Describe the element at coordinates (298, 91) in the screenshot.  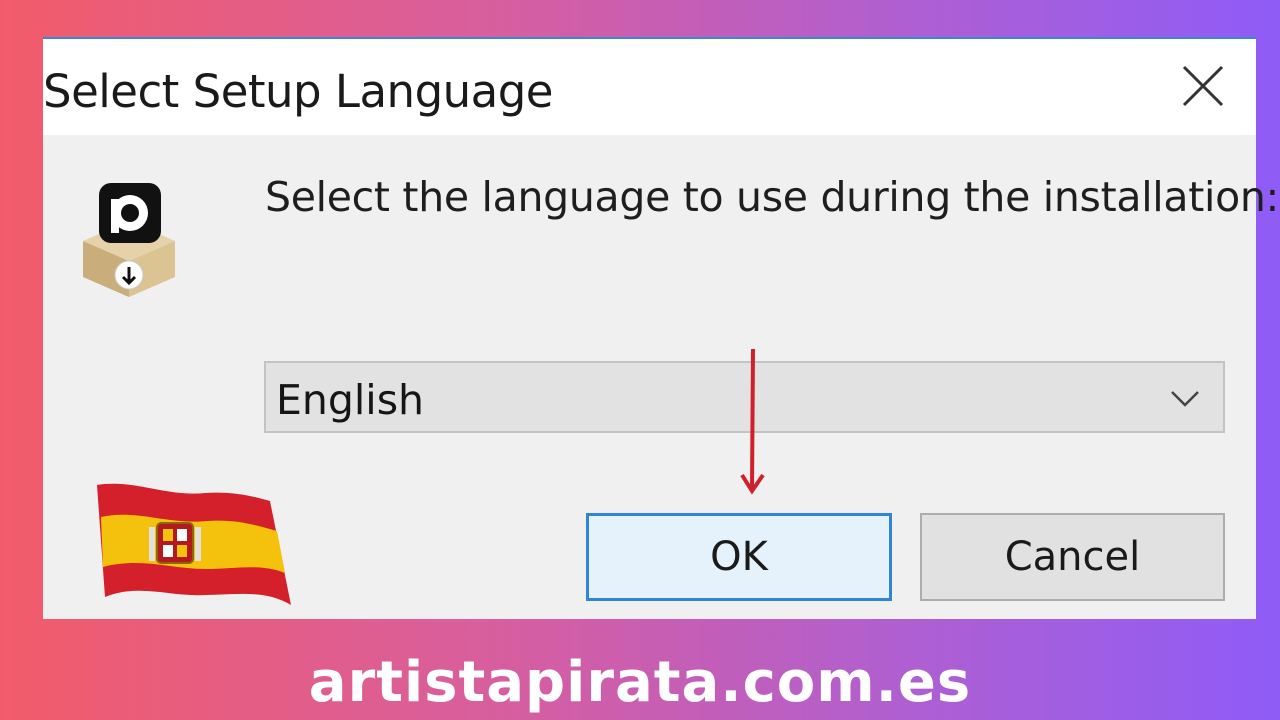
I see `dialog-title: Select Setup Language` at that location.